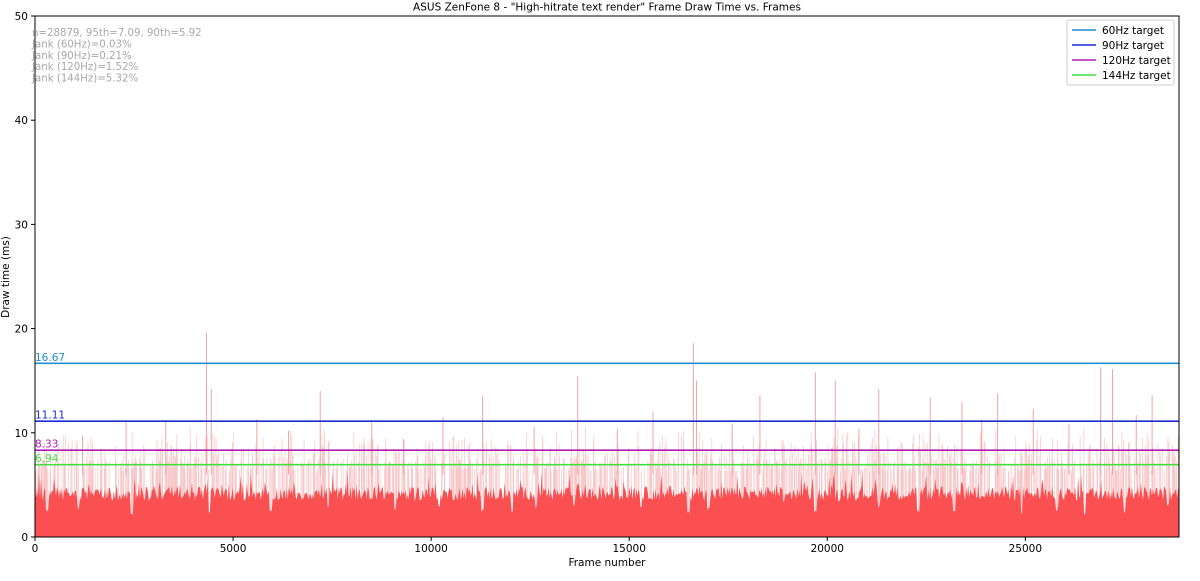 The image size is (1200, 581). Describe the element at coordinates (21, 225) in the screenshot. I see `y-tick-label: 30` at that location.